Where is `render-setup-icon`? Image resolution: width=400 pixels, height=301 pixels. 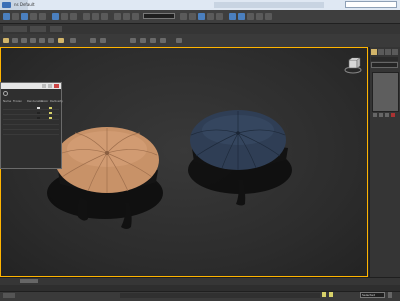
render-setup-icon is located at coordinates (250, 16).